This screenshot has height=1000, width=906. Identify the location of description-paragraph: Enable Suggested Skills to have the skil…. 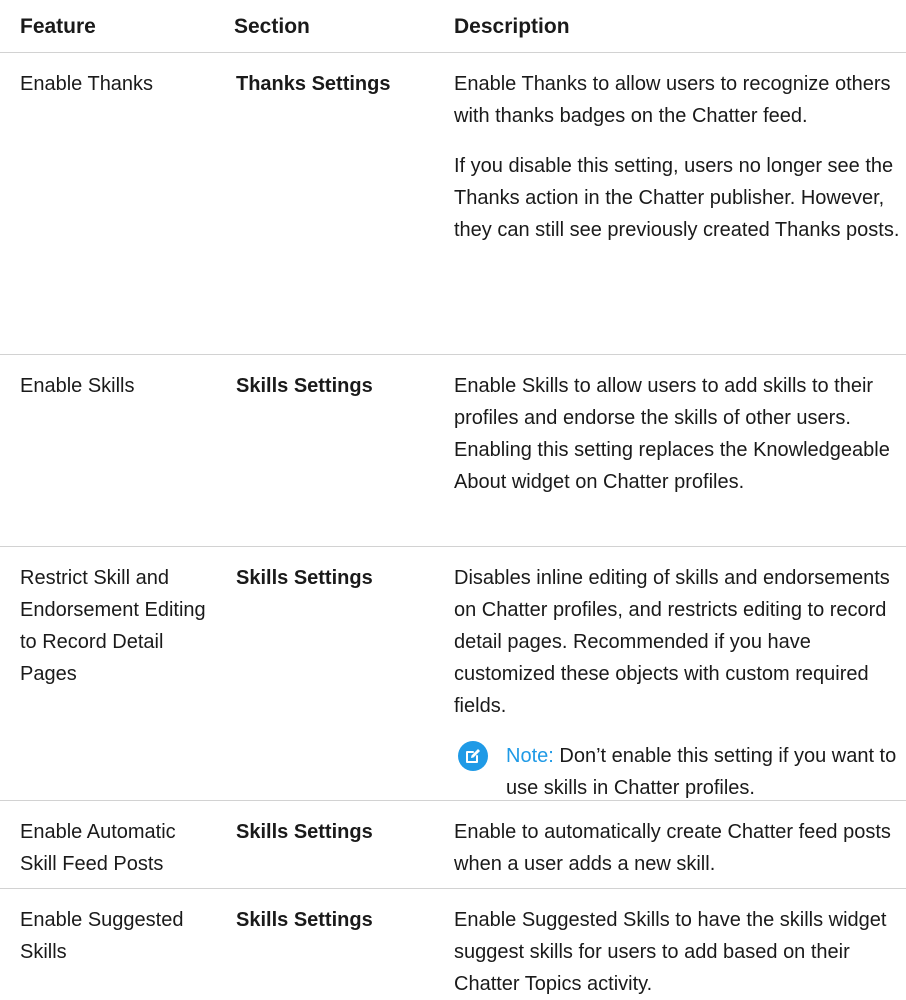
(670, 952).